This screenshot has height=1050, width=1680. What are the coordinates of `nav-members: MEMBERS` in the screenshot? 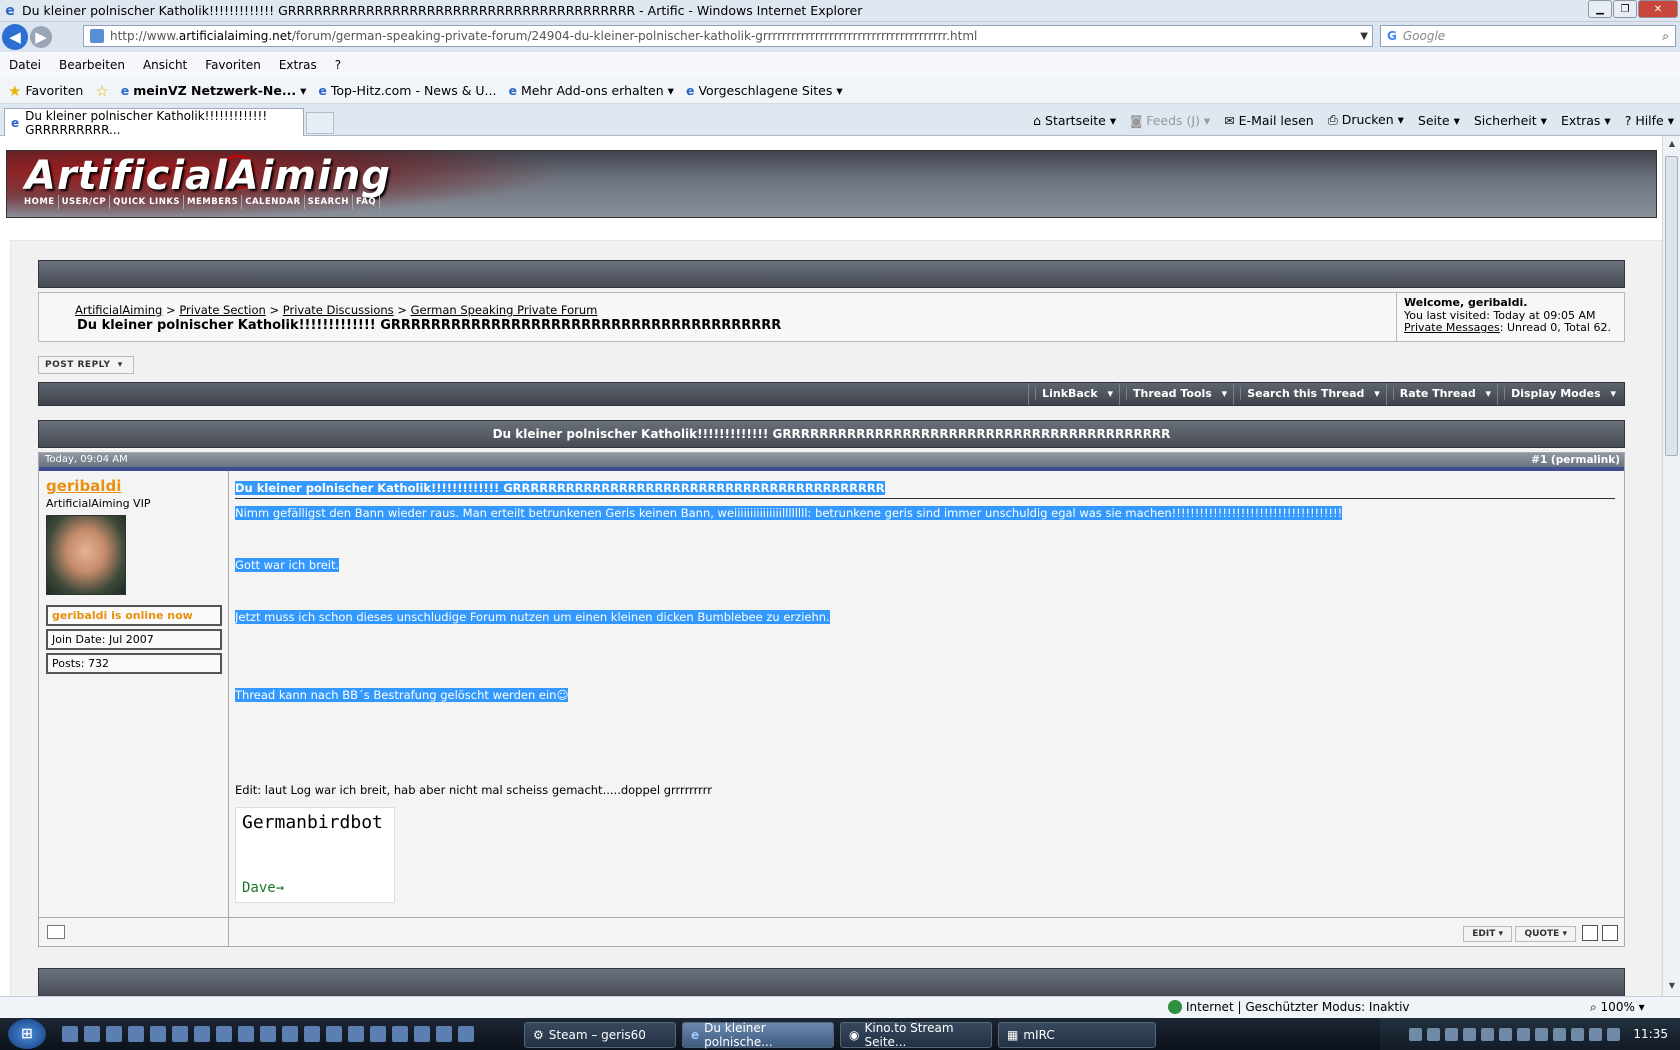 It's located at (213, 202).